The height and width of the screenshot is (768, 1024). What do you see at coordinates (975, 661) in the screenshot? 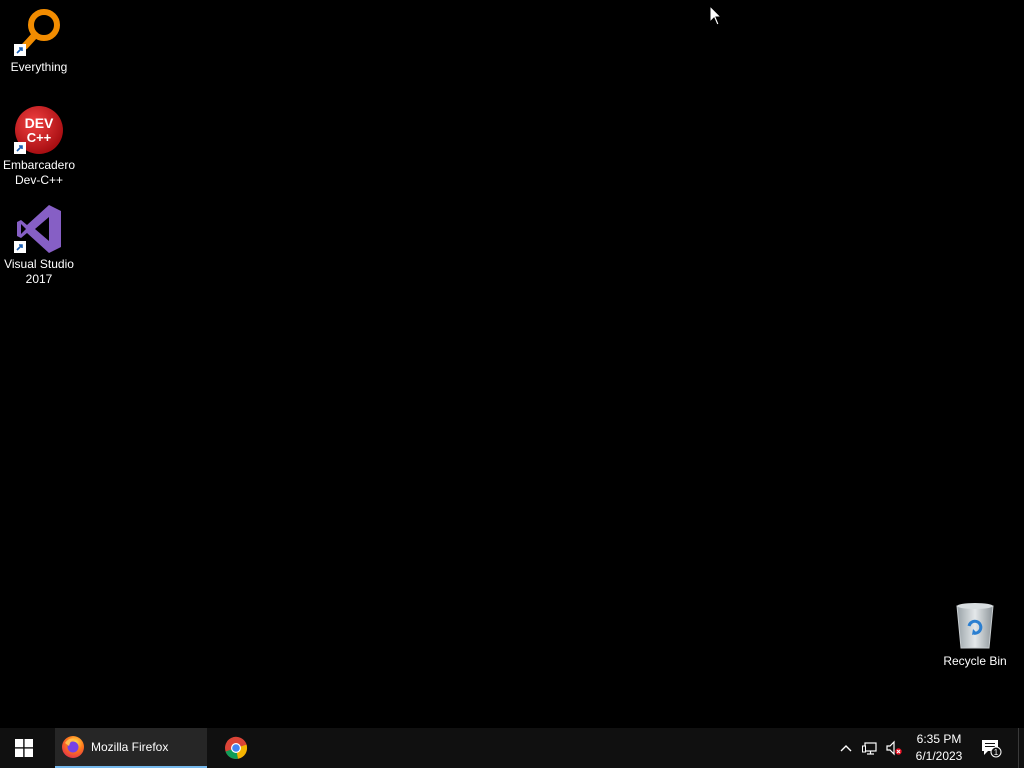
I see `desktop-icon-label: Recycle Bin` at bounding box center [975, 661].